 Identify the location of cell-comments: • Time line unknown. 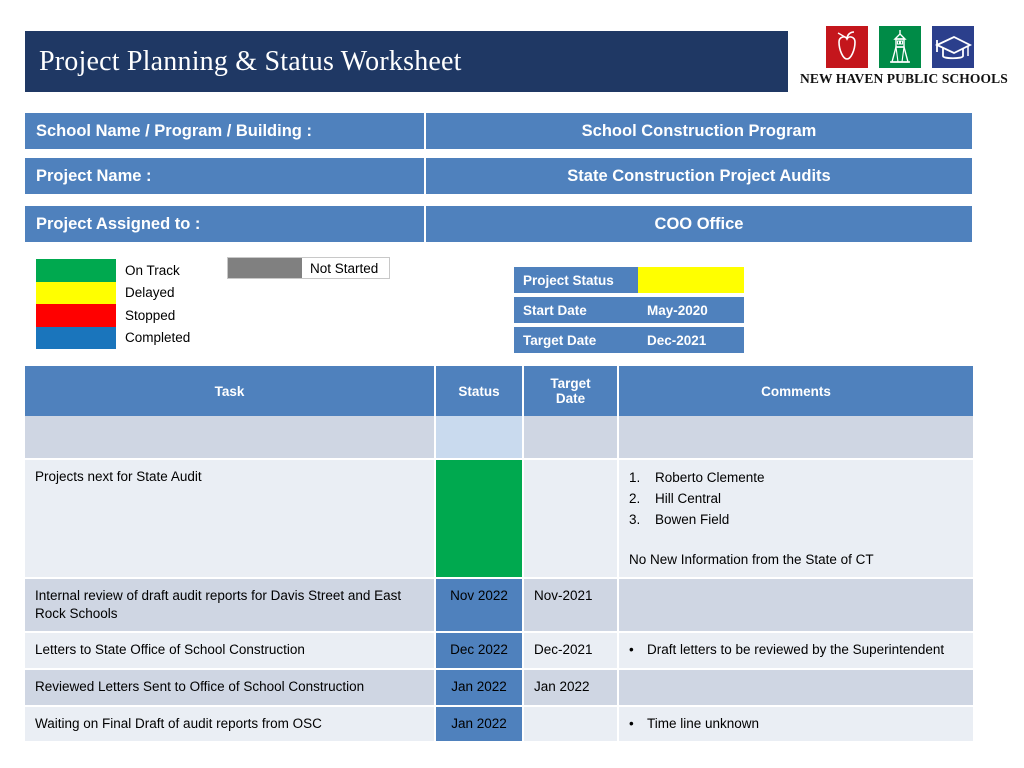
(795, 724).